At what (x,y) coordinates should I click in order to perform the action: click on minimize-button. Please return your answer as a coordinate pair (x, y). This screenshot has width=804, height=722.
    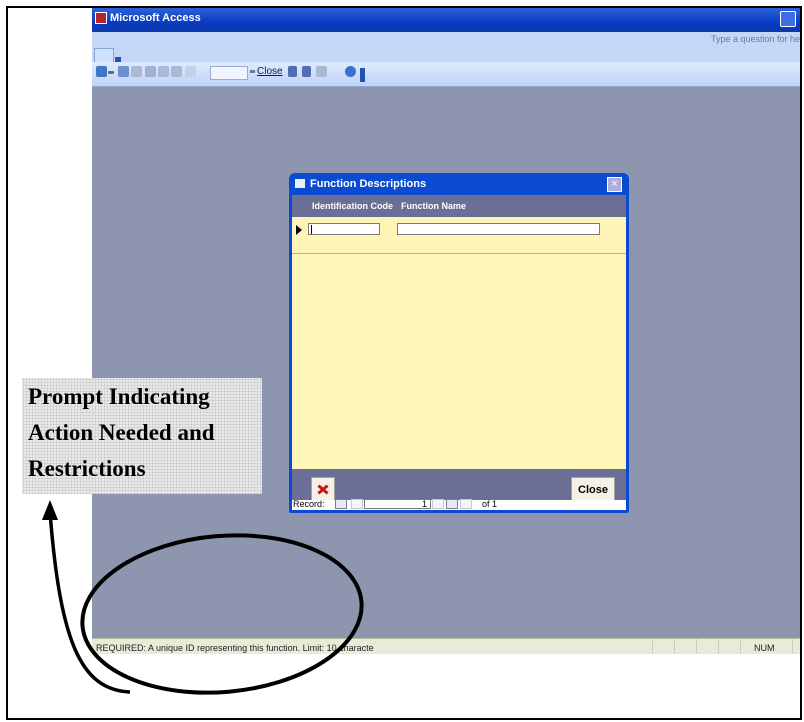
    Looking at the image, I should click on (788, 19).